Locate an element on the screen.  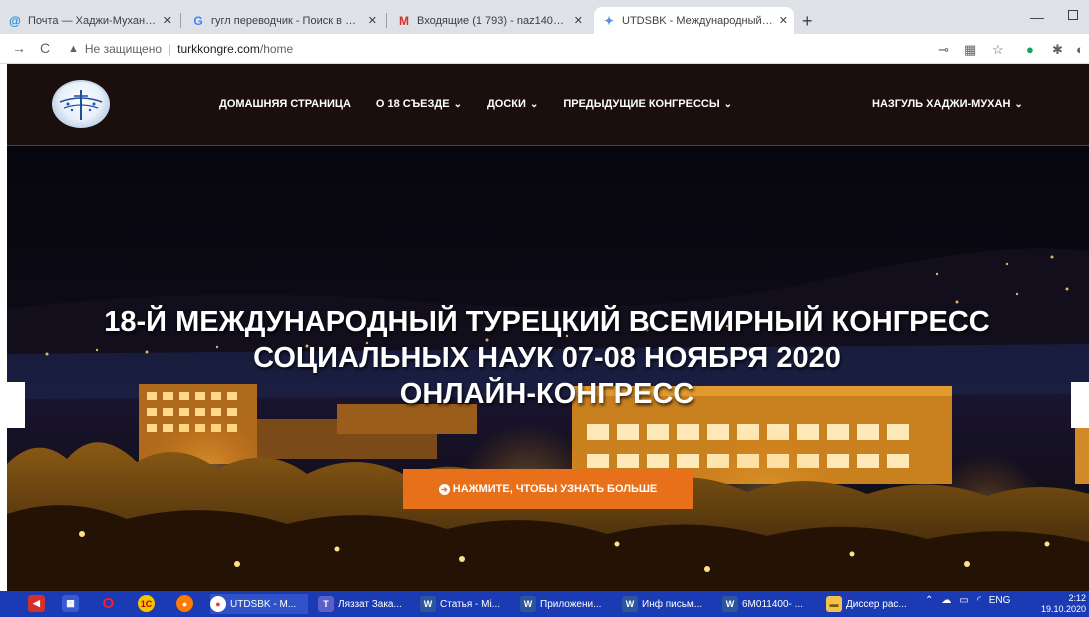
arrow-circle-icon: ➜ is located at coordinates (444, 489).